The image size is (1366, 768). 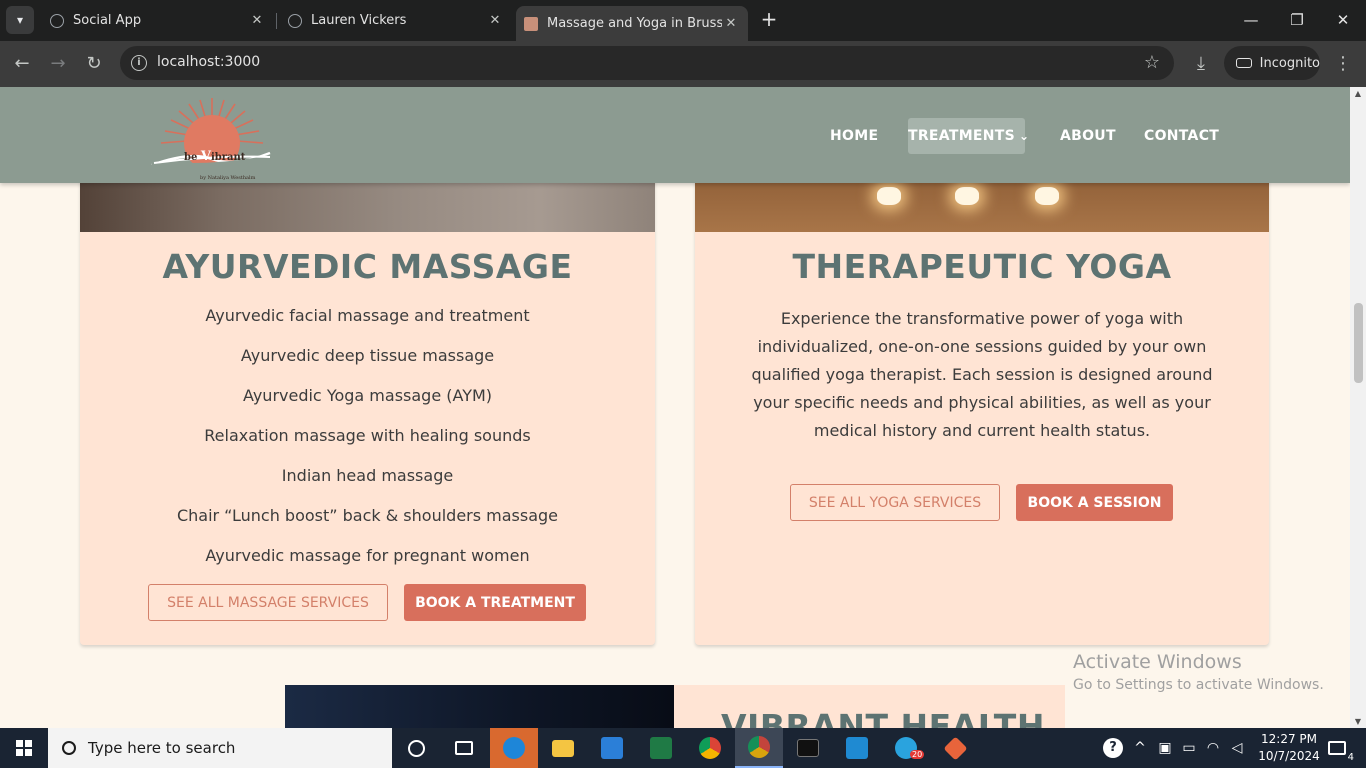 I want to click on logo-ibrant: ibrant, so click(x=228, y=157).